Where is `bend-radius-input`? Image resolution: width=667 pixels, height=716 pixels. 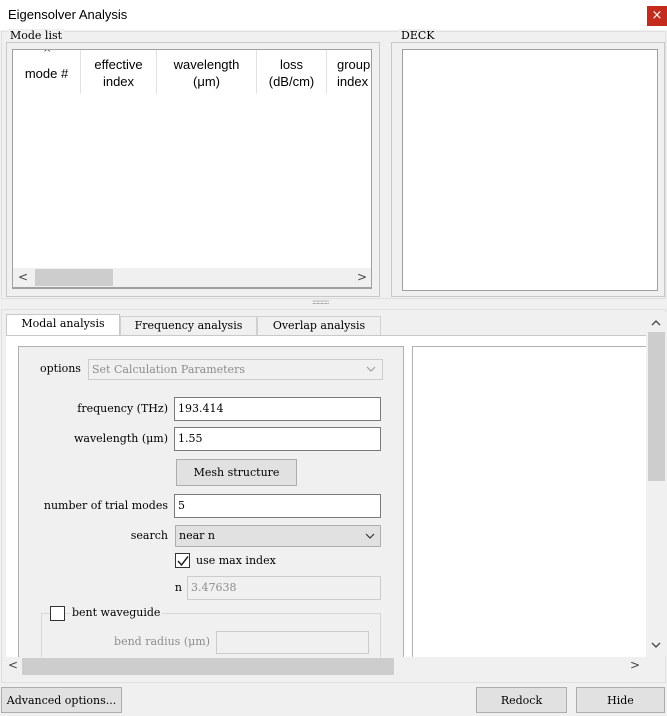 bend-radius-input is located at coordinates (292, 642).